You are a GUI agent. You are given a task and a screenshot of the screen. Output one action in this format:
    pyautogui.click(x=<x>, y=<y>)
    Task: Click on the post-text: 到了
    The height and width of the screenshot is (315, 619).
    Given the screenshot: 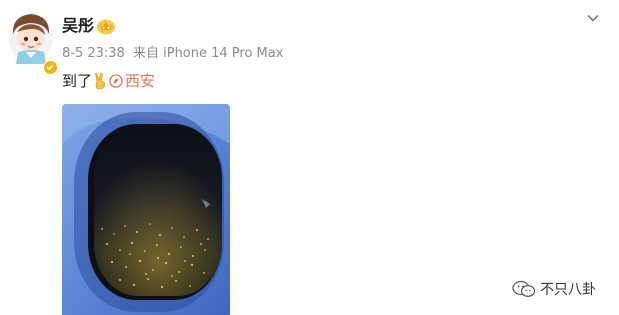 What is the action you would take?
    pyautogui.click(x=77, y=81)
    